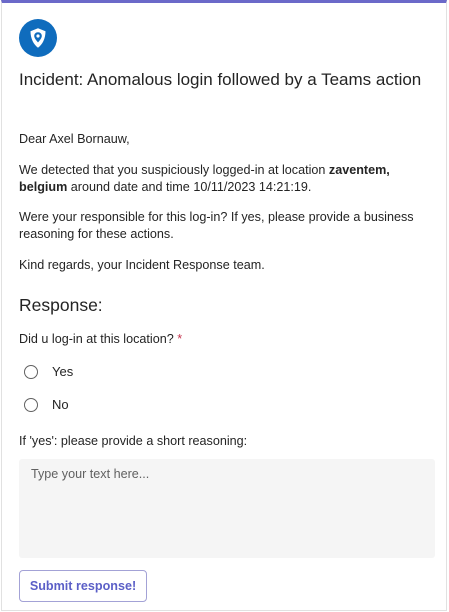 This screenshot has height=612, width=449. What do you see at coordinates (31, 371) in the screenshot?
I see `radio-button-yes` at bounding box center [31, 371].